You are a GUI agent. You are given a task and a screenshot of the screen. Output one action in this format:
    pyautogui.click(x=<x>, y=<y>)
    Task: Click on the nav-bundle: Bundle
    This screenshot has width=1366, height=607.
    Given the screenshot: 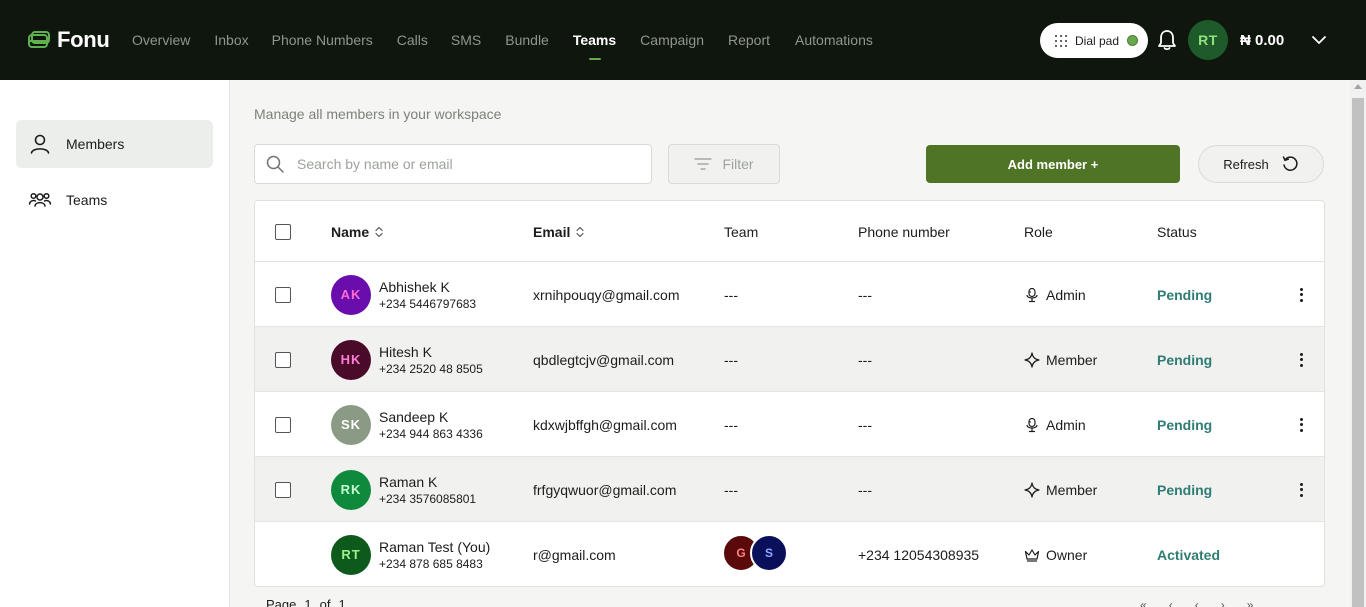 What is the action you would take?
    pyautogui.click(x=527, y=40)
    